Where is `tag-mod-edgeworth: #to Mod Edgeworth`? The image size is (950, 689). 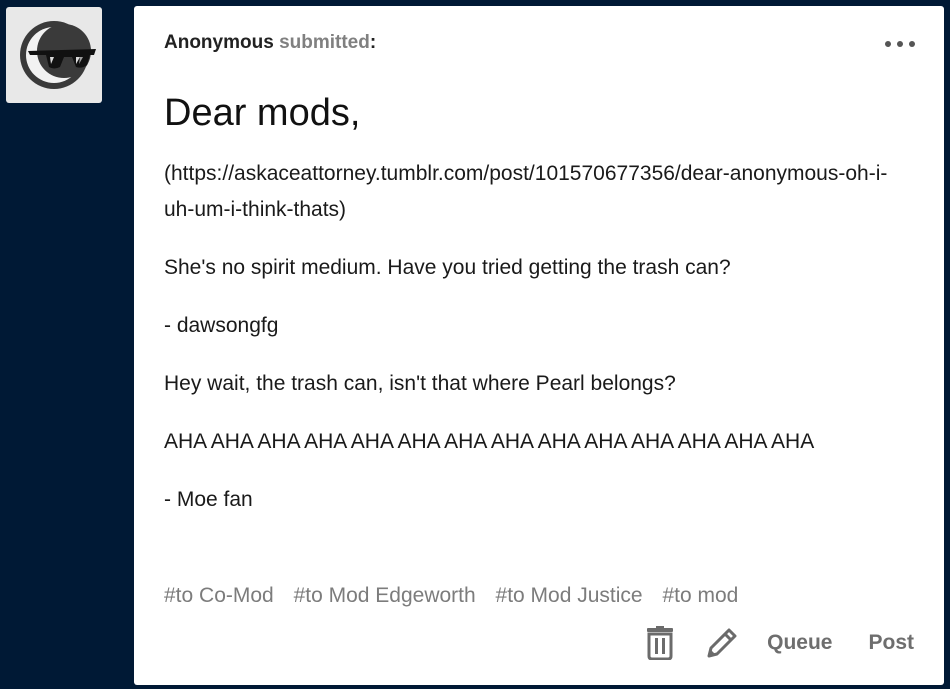
tag-mod-edgeworth: #to Mod Edgeworth is located at coordinates (385, 595).